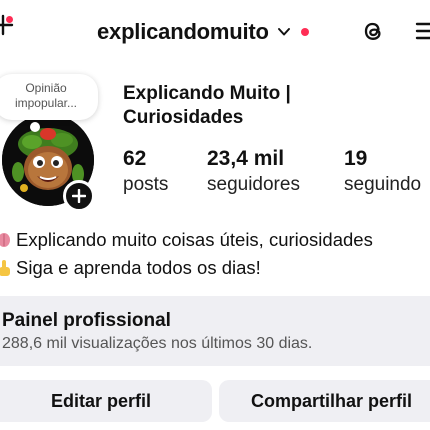 The width and height of the screenshot is (430, 430). I want to click on menu-icon, so click(422, 31).